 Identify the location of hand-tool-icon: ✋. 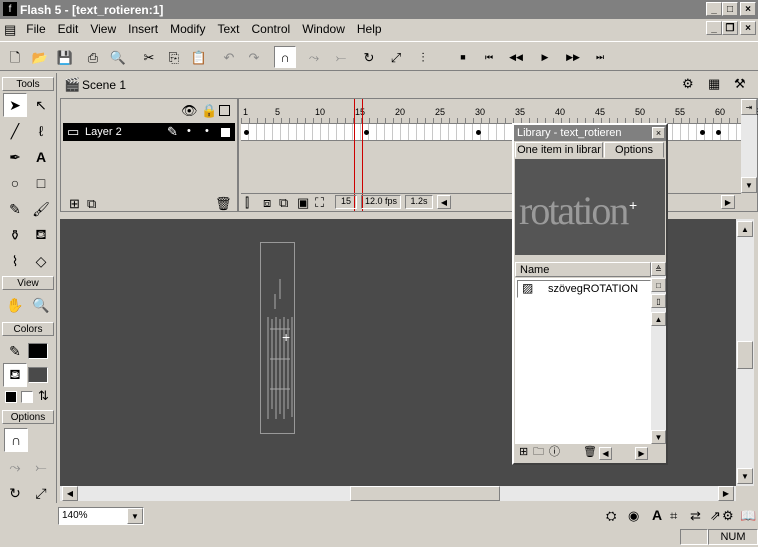
(15, 305).